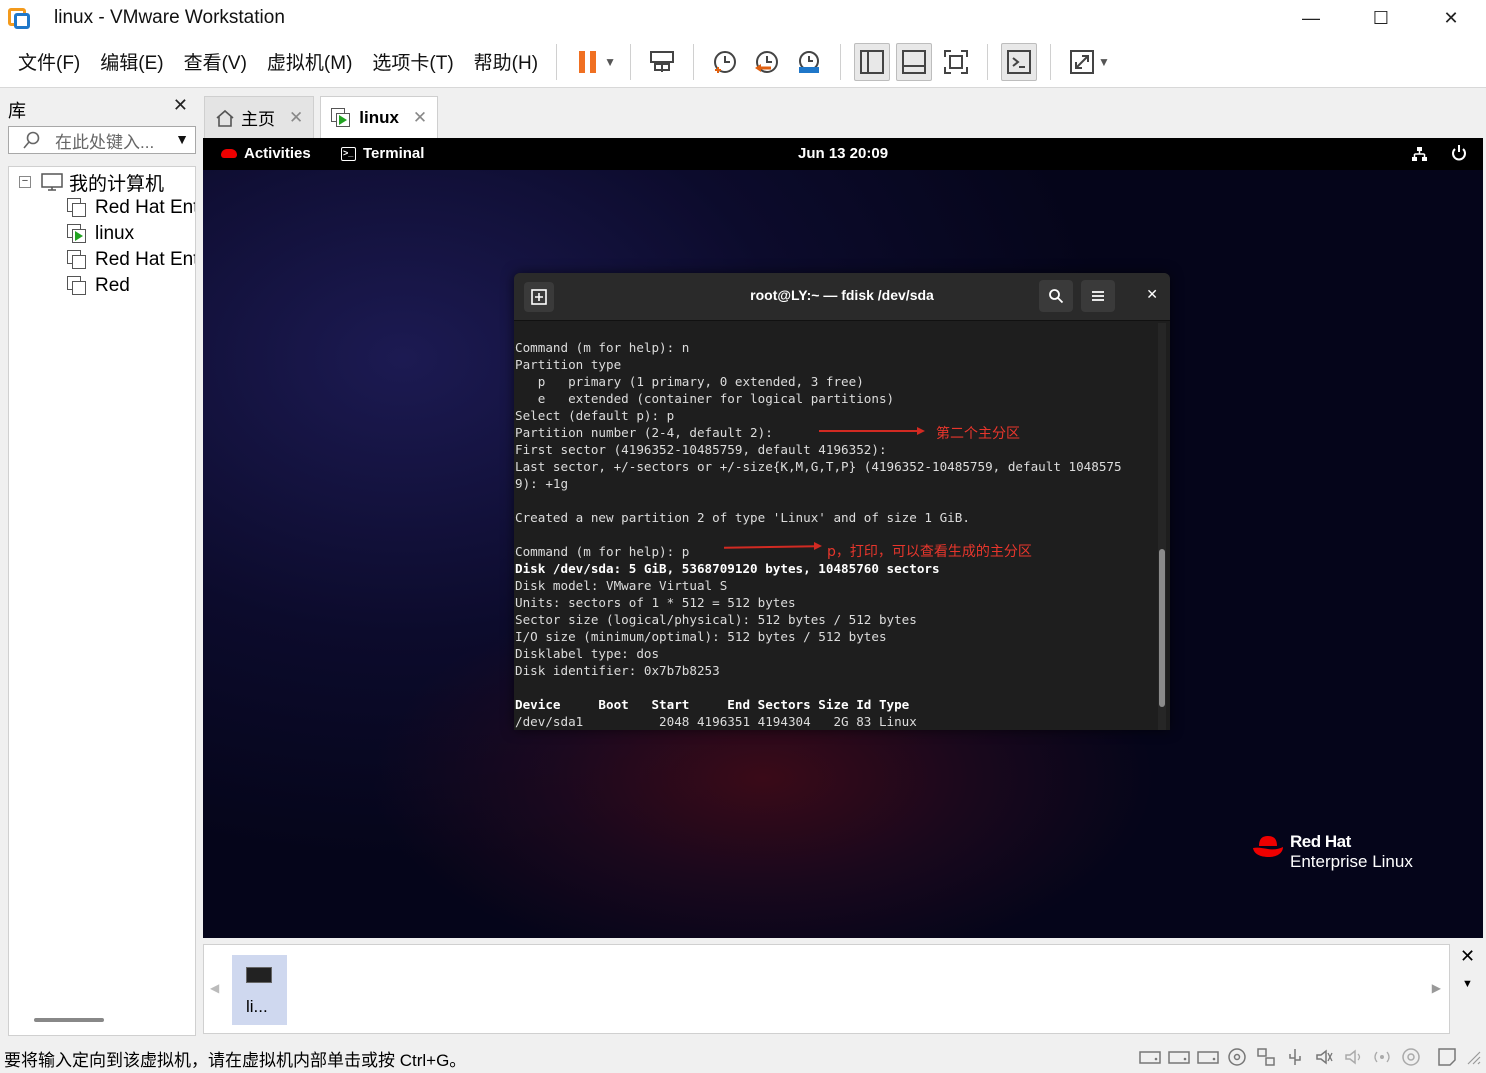 This screenshot has width=1486, height=1073. I want to click on scroll-left-icon: ◀, so click(214, 988).